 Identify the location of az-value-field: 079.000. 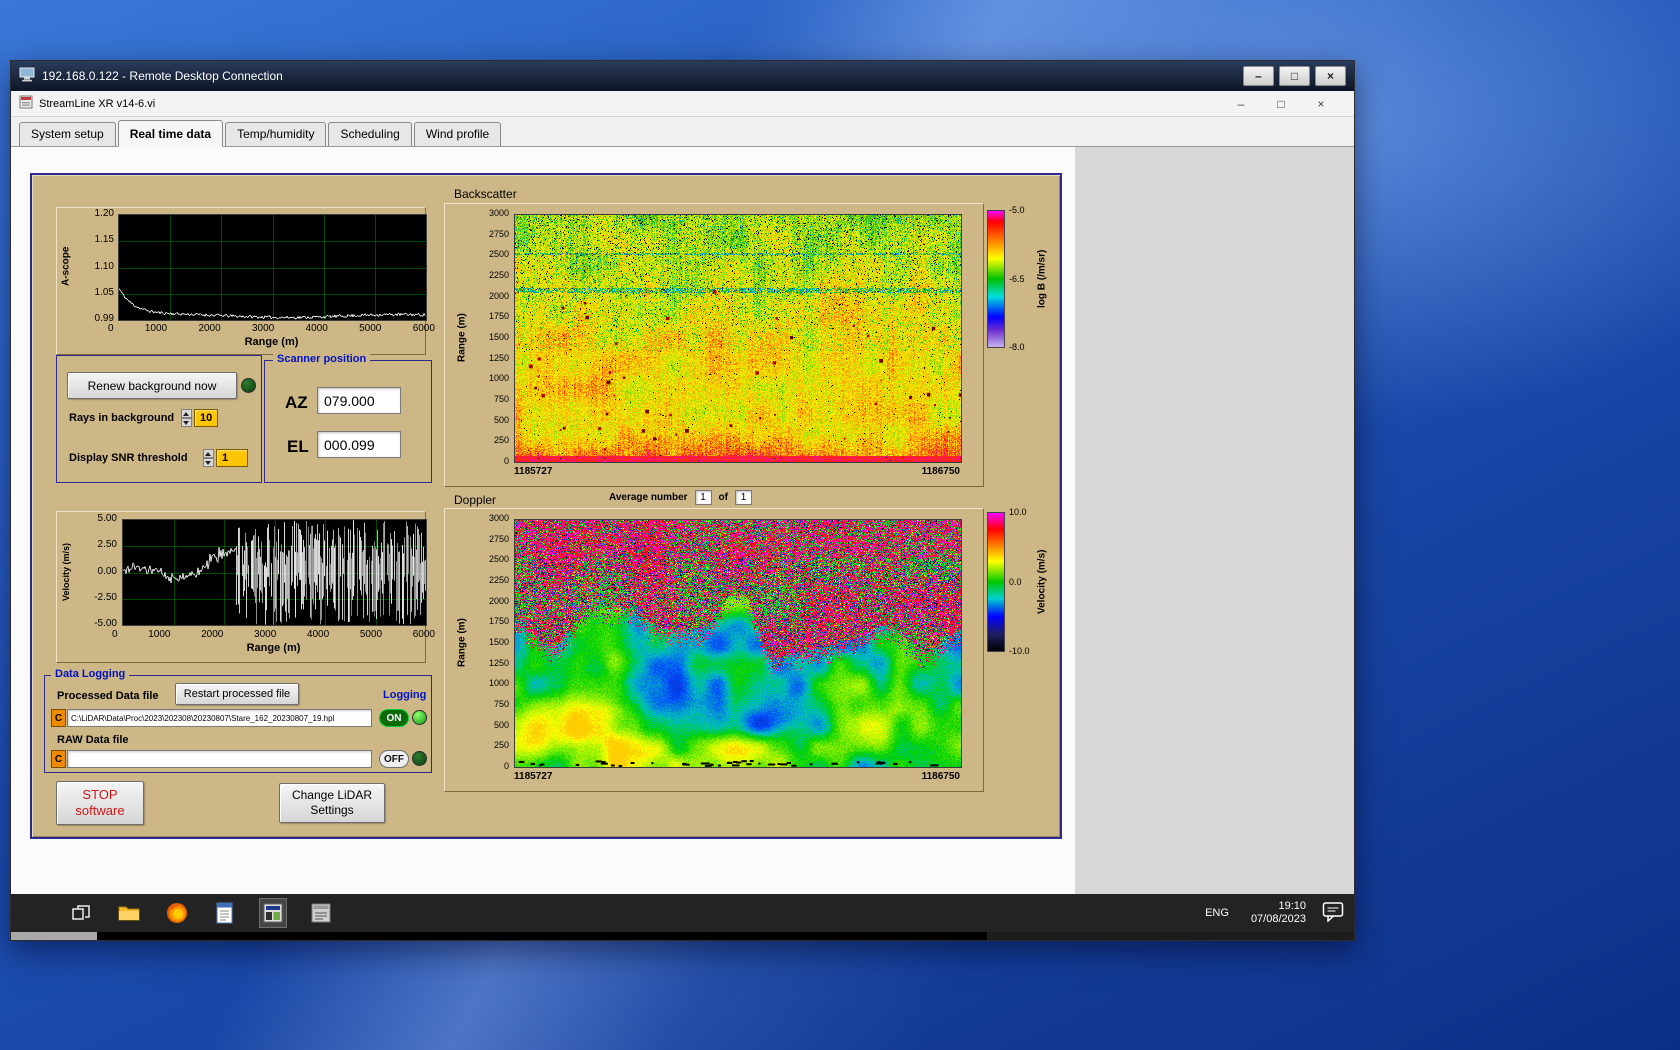
(359, 400).